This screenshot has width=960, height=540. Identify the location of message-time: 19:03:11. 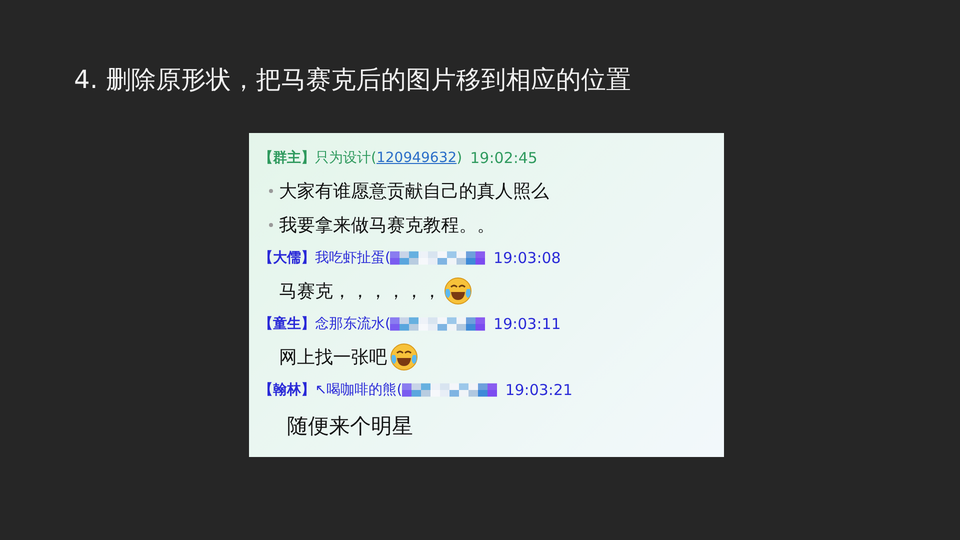
(527, 324).